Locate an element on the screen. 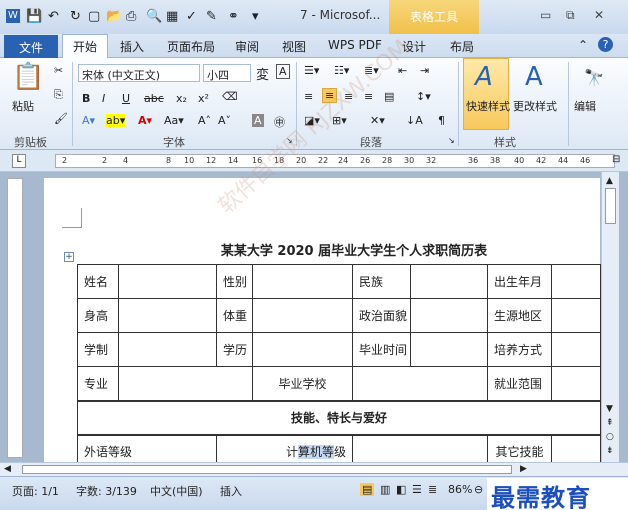 This screenshot has height=510, width=628. table-cell: 民族 is located at coordinates (381, 281).